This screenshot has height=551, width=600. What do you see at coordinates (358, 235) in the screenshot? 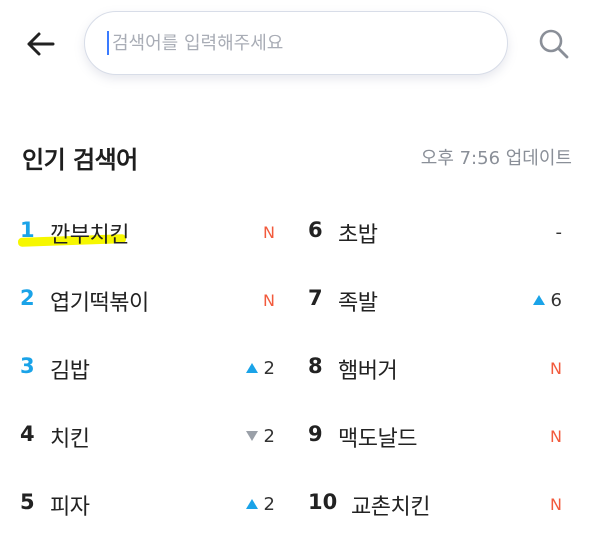
I see `rank-keyword: 초밥` at bounding box center [358, 235].